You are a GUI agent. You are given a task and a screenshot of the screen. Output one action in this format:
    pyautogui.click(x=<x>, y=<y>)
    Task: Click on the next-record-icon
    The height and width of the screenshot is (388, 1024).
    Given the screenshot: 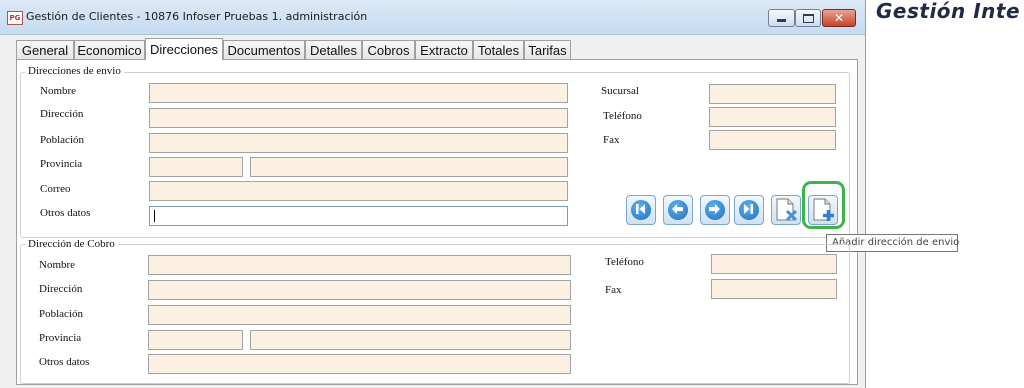 What is the action you would take?
    pyautogui.click(x=714, y=209)
    